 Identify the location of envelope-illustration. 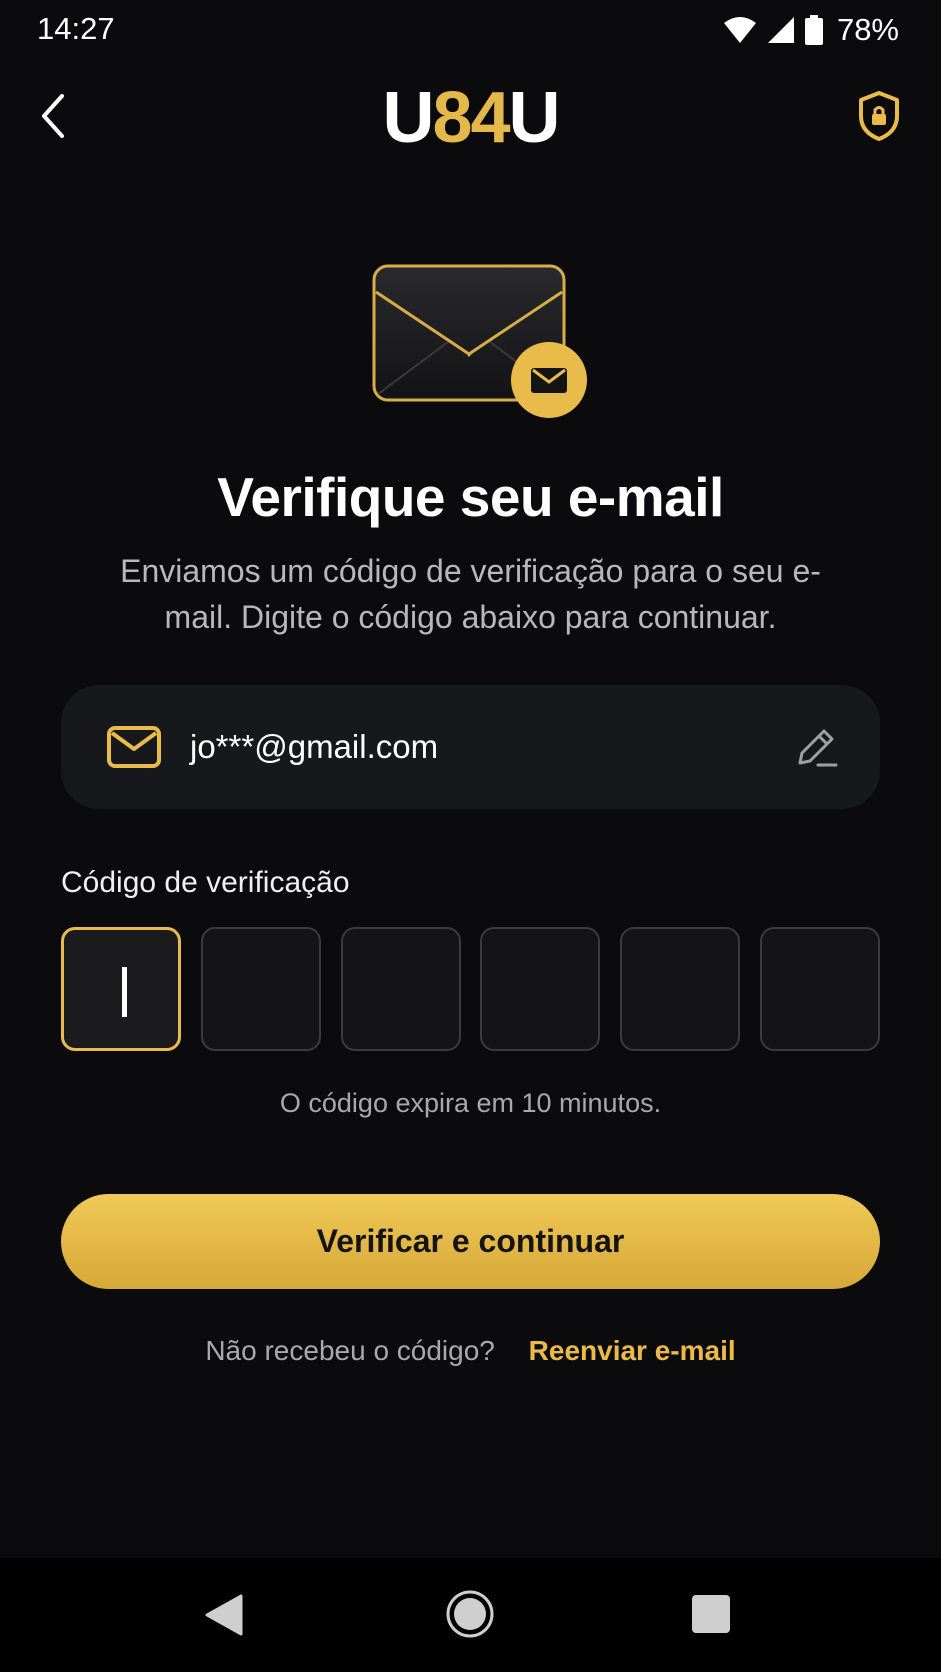
(479, 342).